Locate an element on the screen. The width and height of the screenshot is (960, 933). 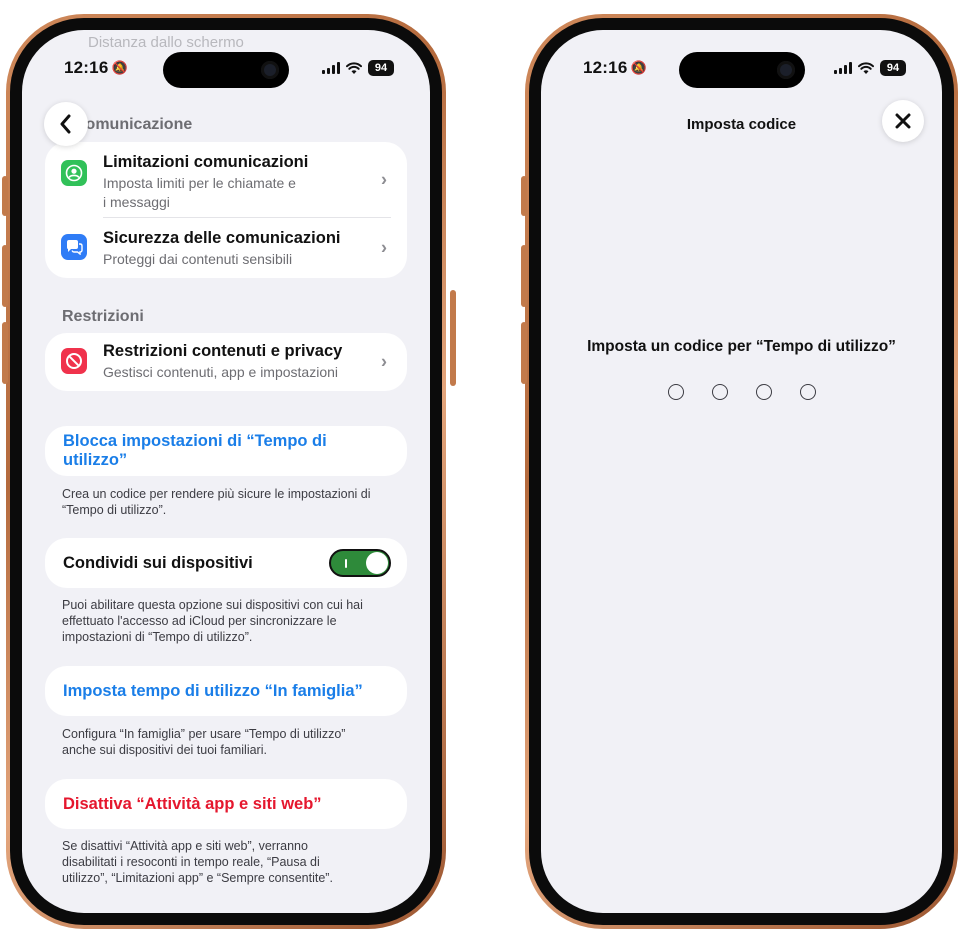
disable-activity-card: Disattiva “Attività app e siti web” is located at coordinates (226, 804).